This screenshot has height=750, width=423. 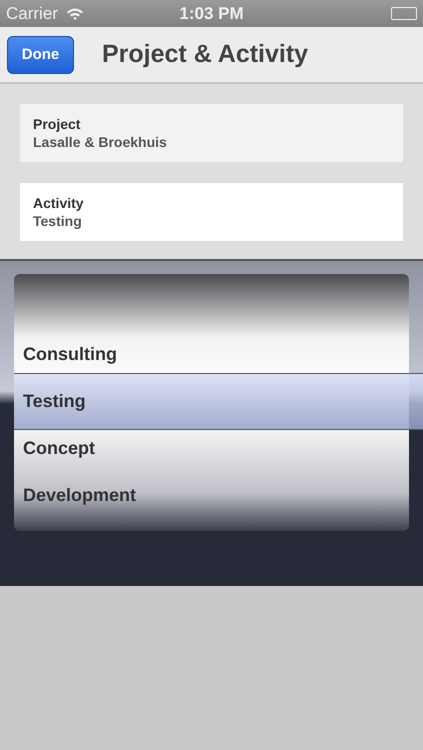 What do you see at coordinates (205, 54) in the screenshot?
I see `nav-title: Project & Activity` at bounding box center [205, 54].